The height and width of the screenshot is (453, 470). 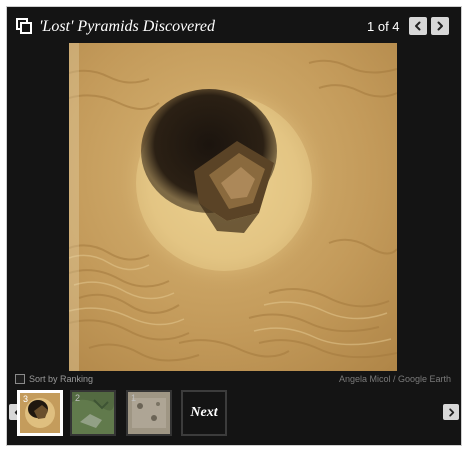 I want to click on next-label: Next, so click(x=204, y=412).